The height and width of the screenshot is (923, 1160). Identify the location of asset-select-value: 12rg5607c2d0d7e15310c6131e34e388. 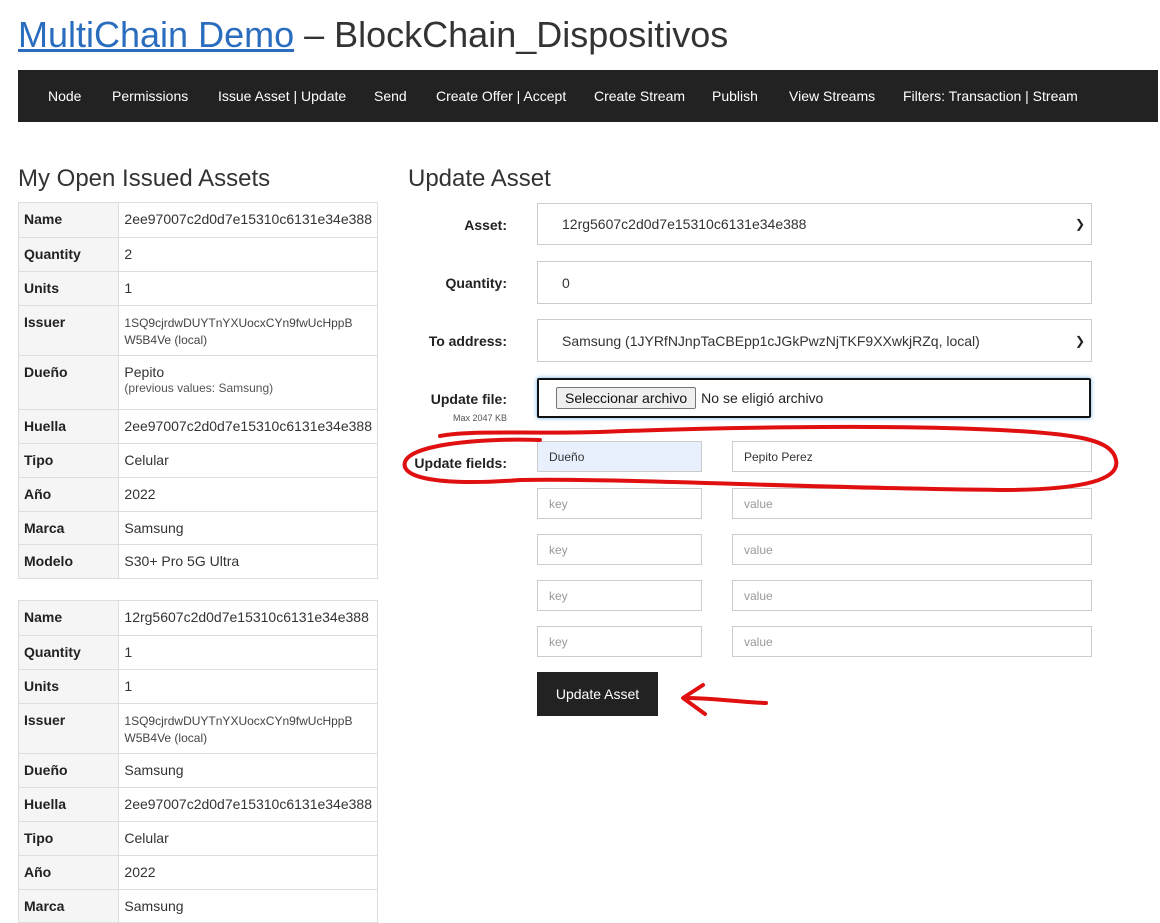
(684, 224).